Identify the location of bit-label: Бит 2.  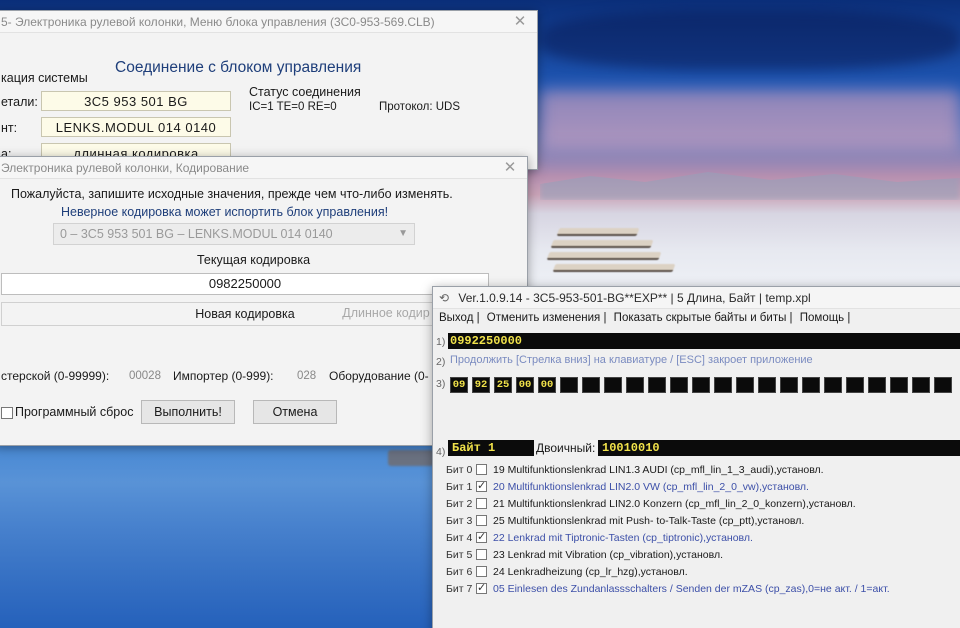
(459, 504).